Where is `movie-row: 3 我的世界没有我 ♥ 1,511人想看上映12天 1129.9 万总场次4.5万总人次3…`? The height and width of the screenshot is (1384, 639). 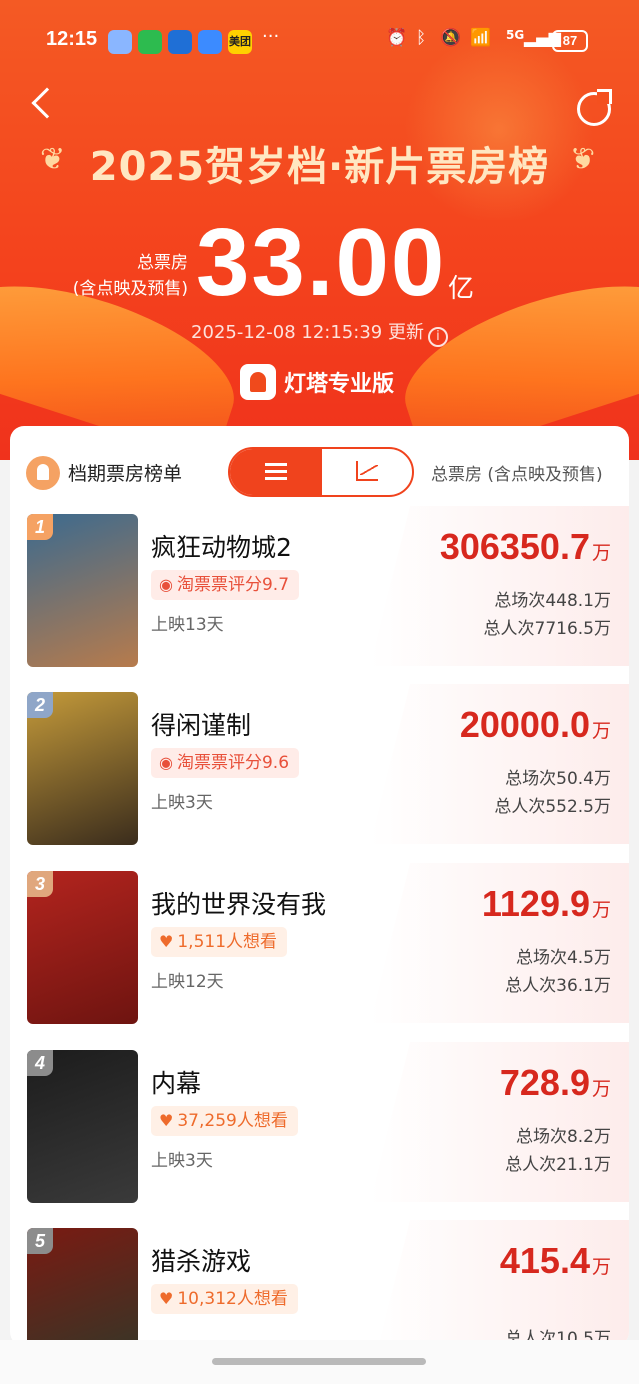 movie-row: 3 我的世界没有我 ♥ 1,511人想看上映12天 1129.9 万总场次4.5万总人次3… is located at coordinates (319, 943).